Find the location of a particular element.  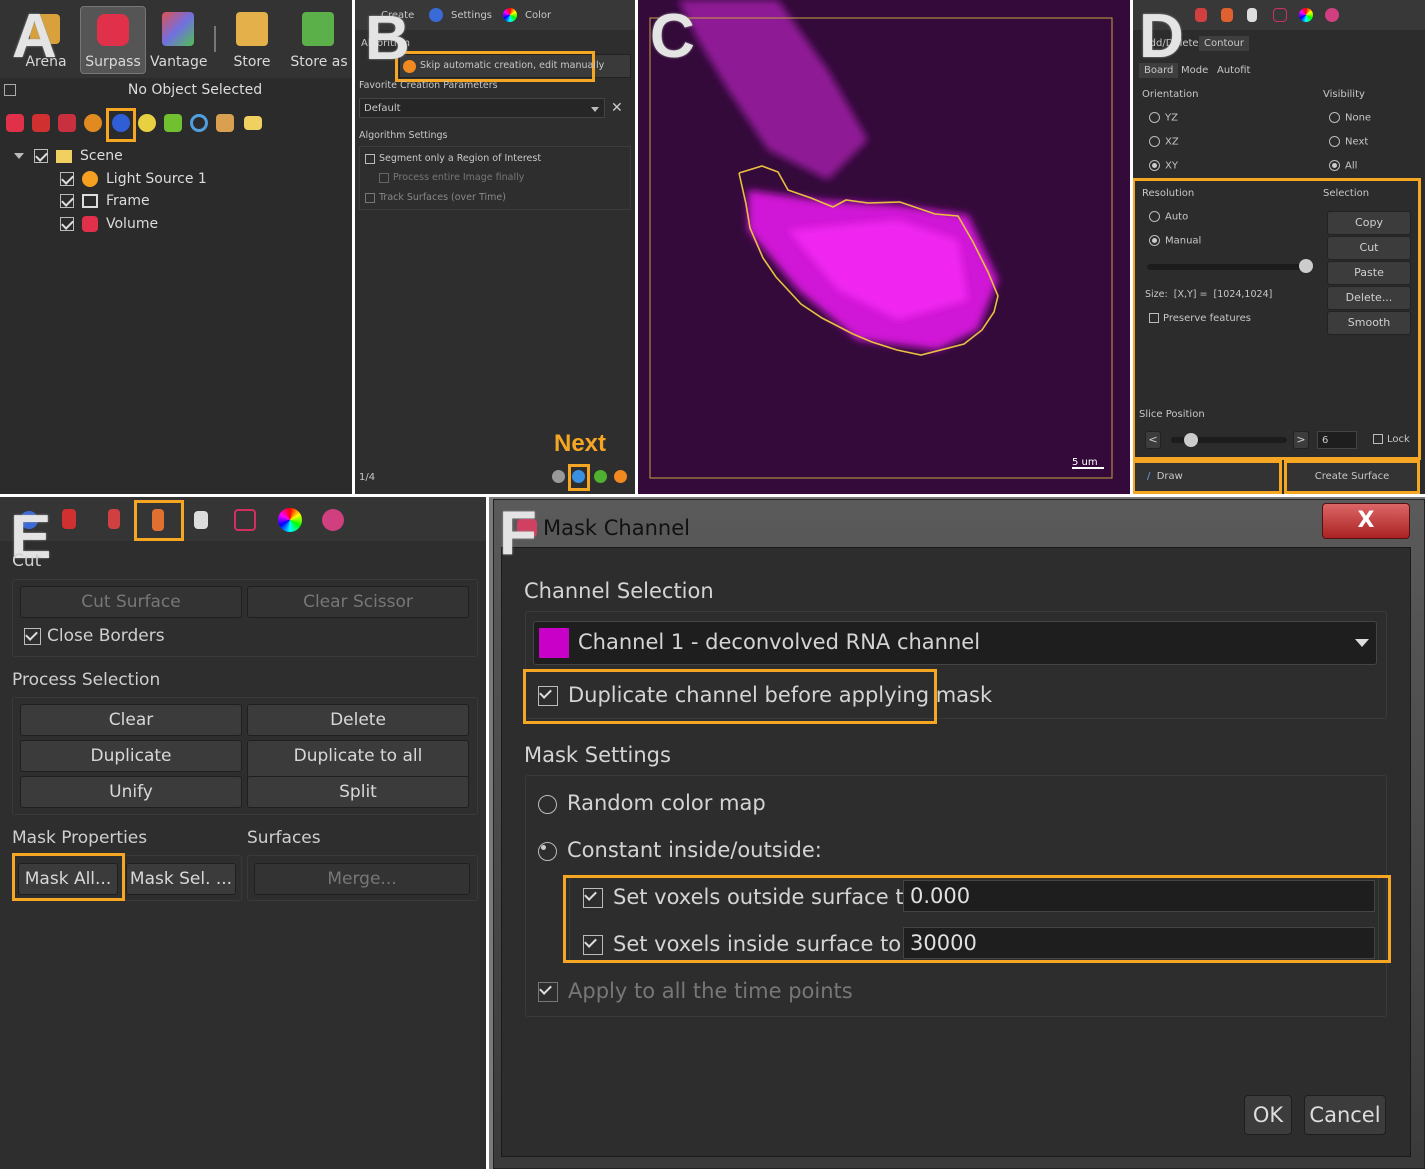

volume-icon is located at coordinates (90, 224).